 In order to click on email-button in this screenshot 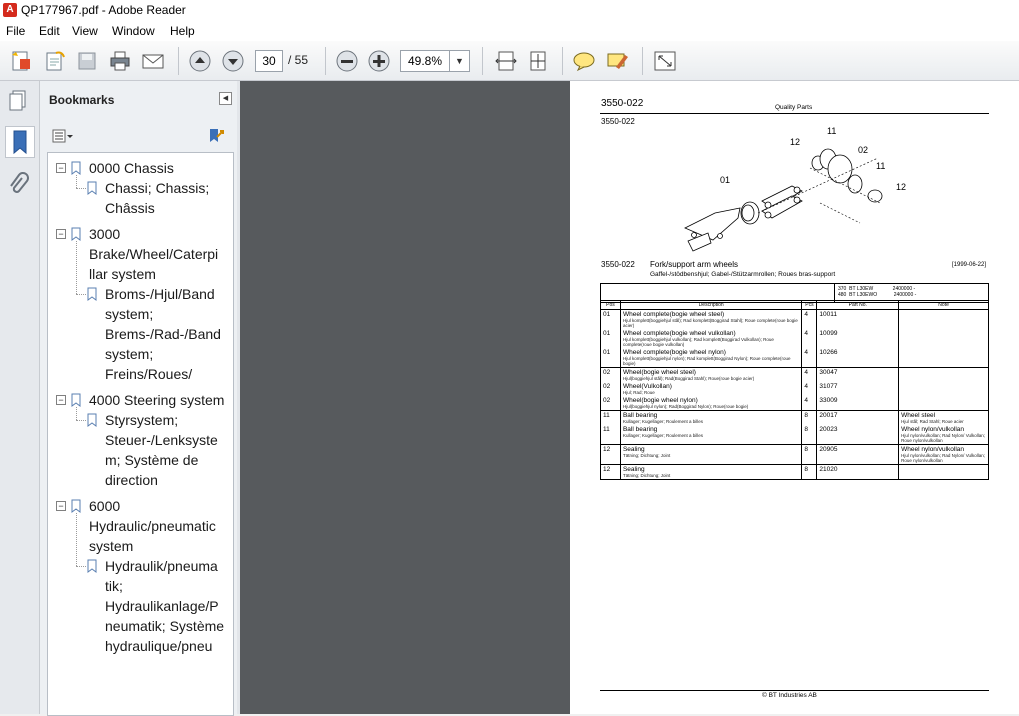, I will do `click(153, 61)`.